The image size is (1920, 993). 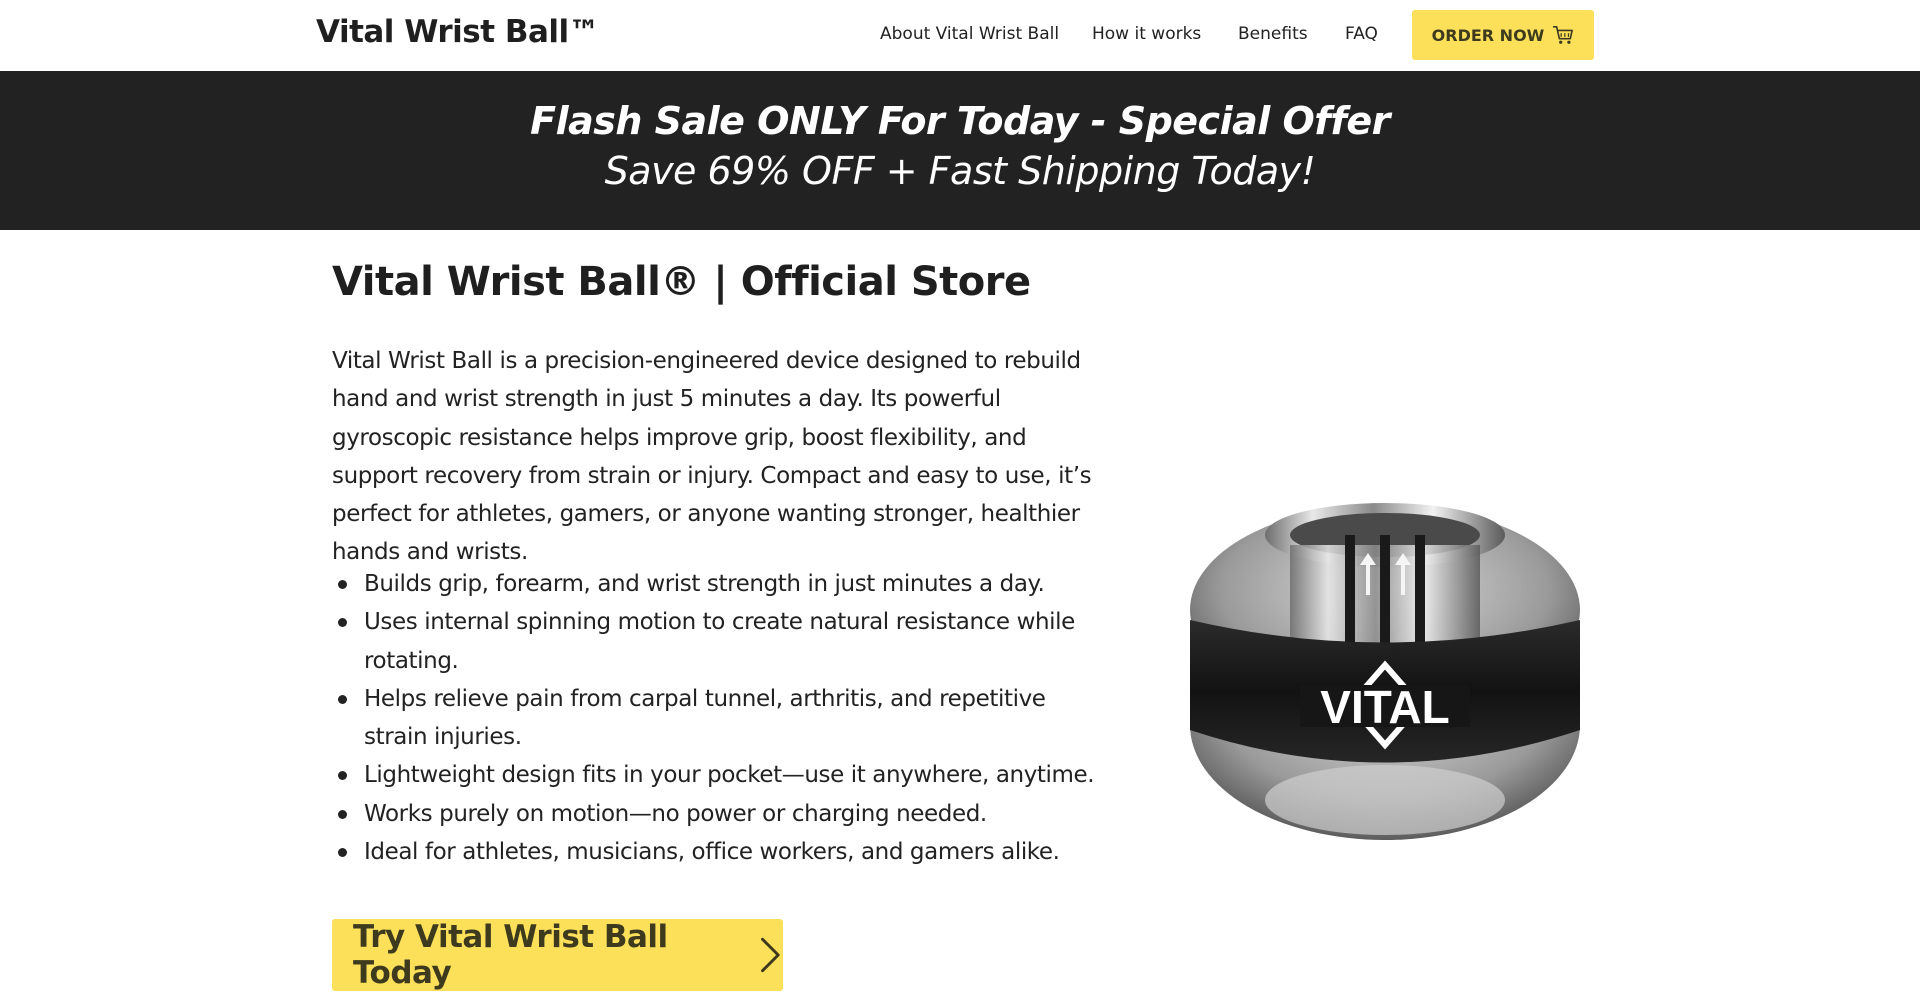 I want to click on banner-subheadline: Save 69% OFF + Fast Shipping Today!, so click(x=960, y=171).